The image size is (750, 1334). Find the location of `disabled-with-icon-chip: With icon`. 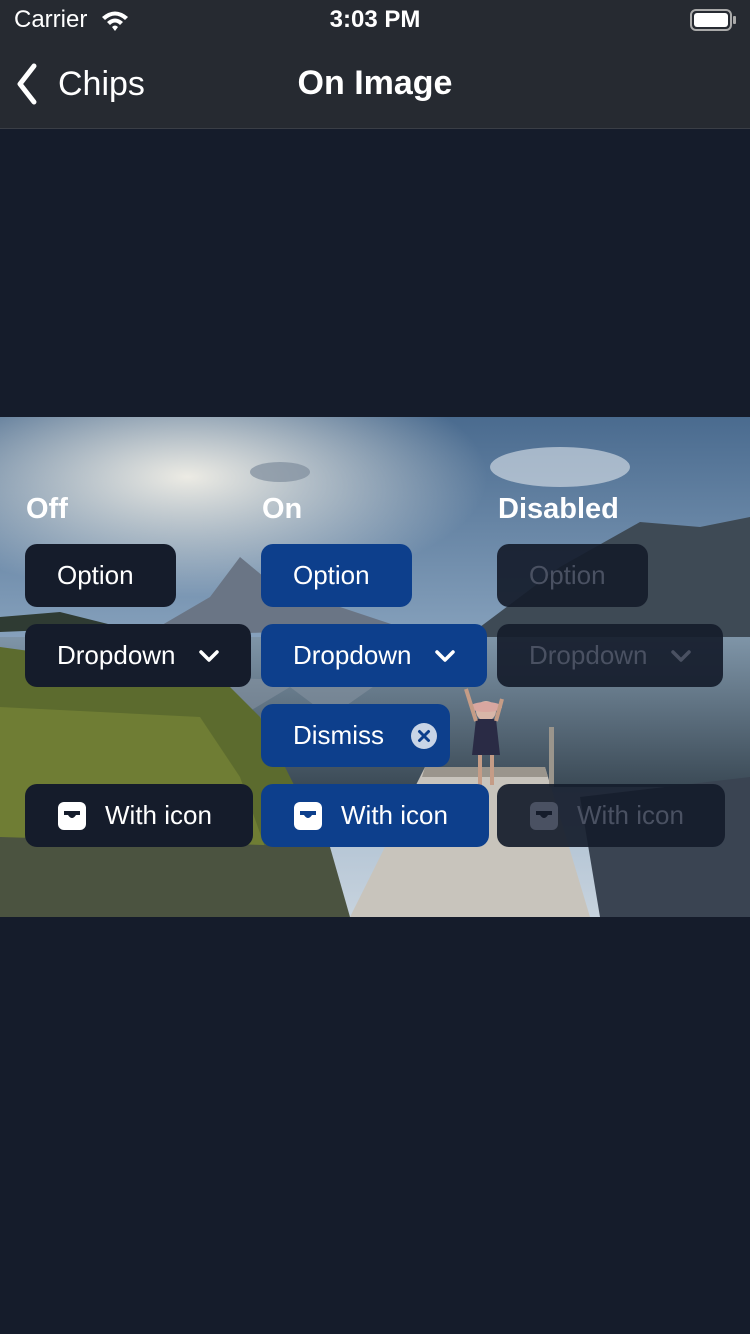

disabled-with-icon-chip: With icon is located at coordinates (611, 815).